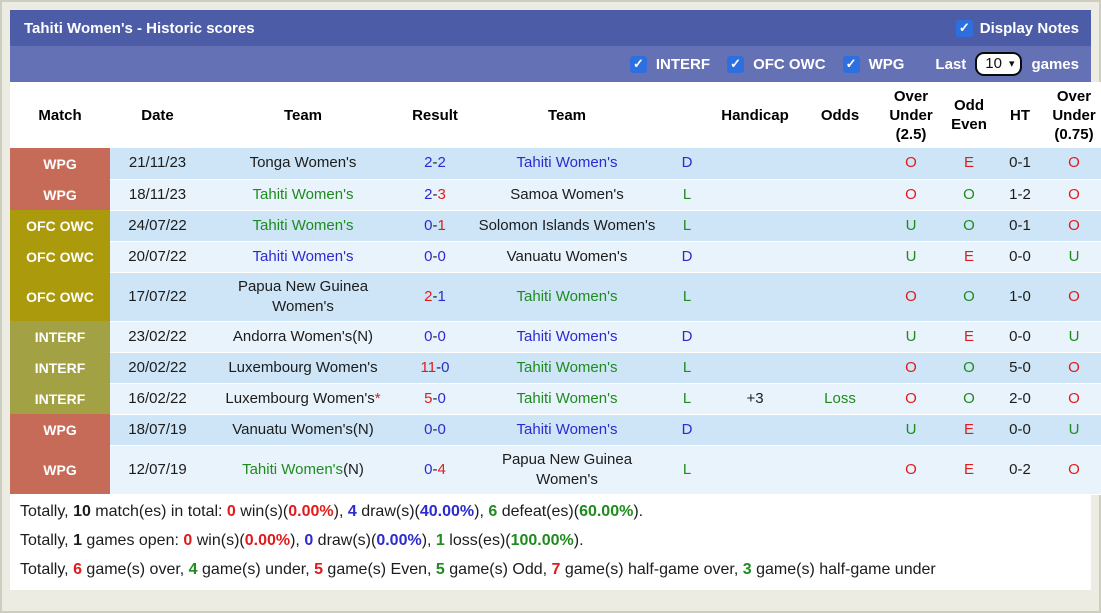 The height and width of the screenshot is (613, 1101). What do you see at coordinates (1020, 337) in the screenshot?
I see `half-time-score: 0-0` at bounding box center [1020, 337].